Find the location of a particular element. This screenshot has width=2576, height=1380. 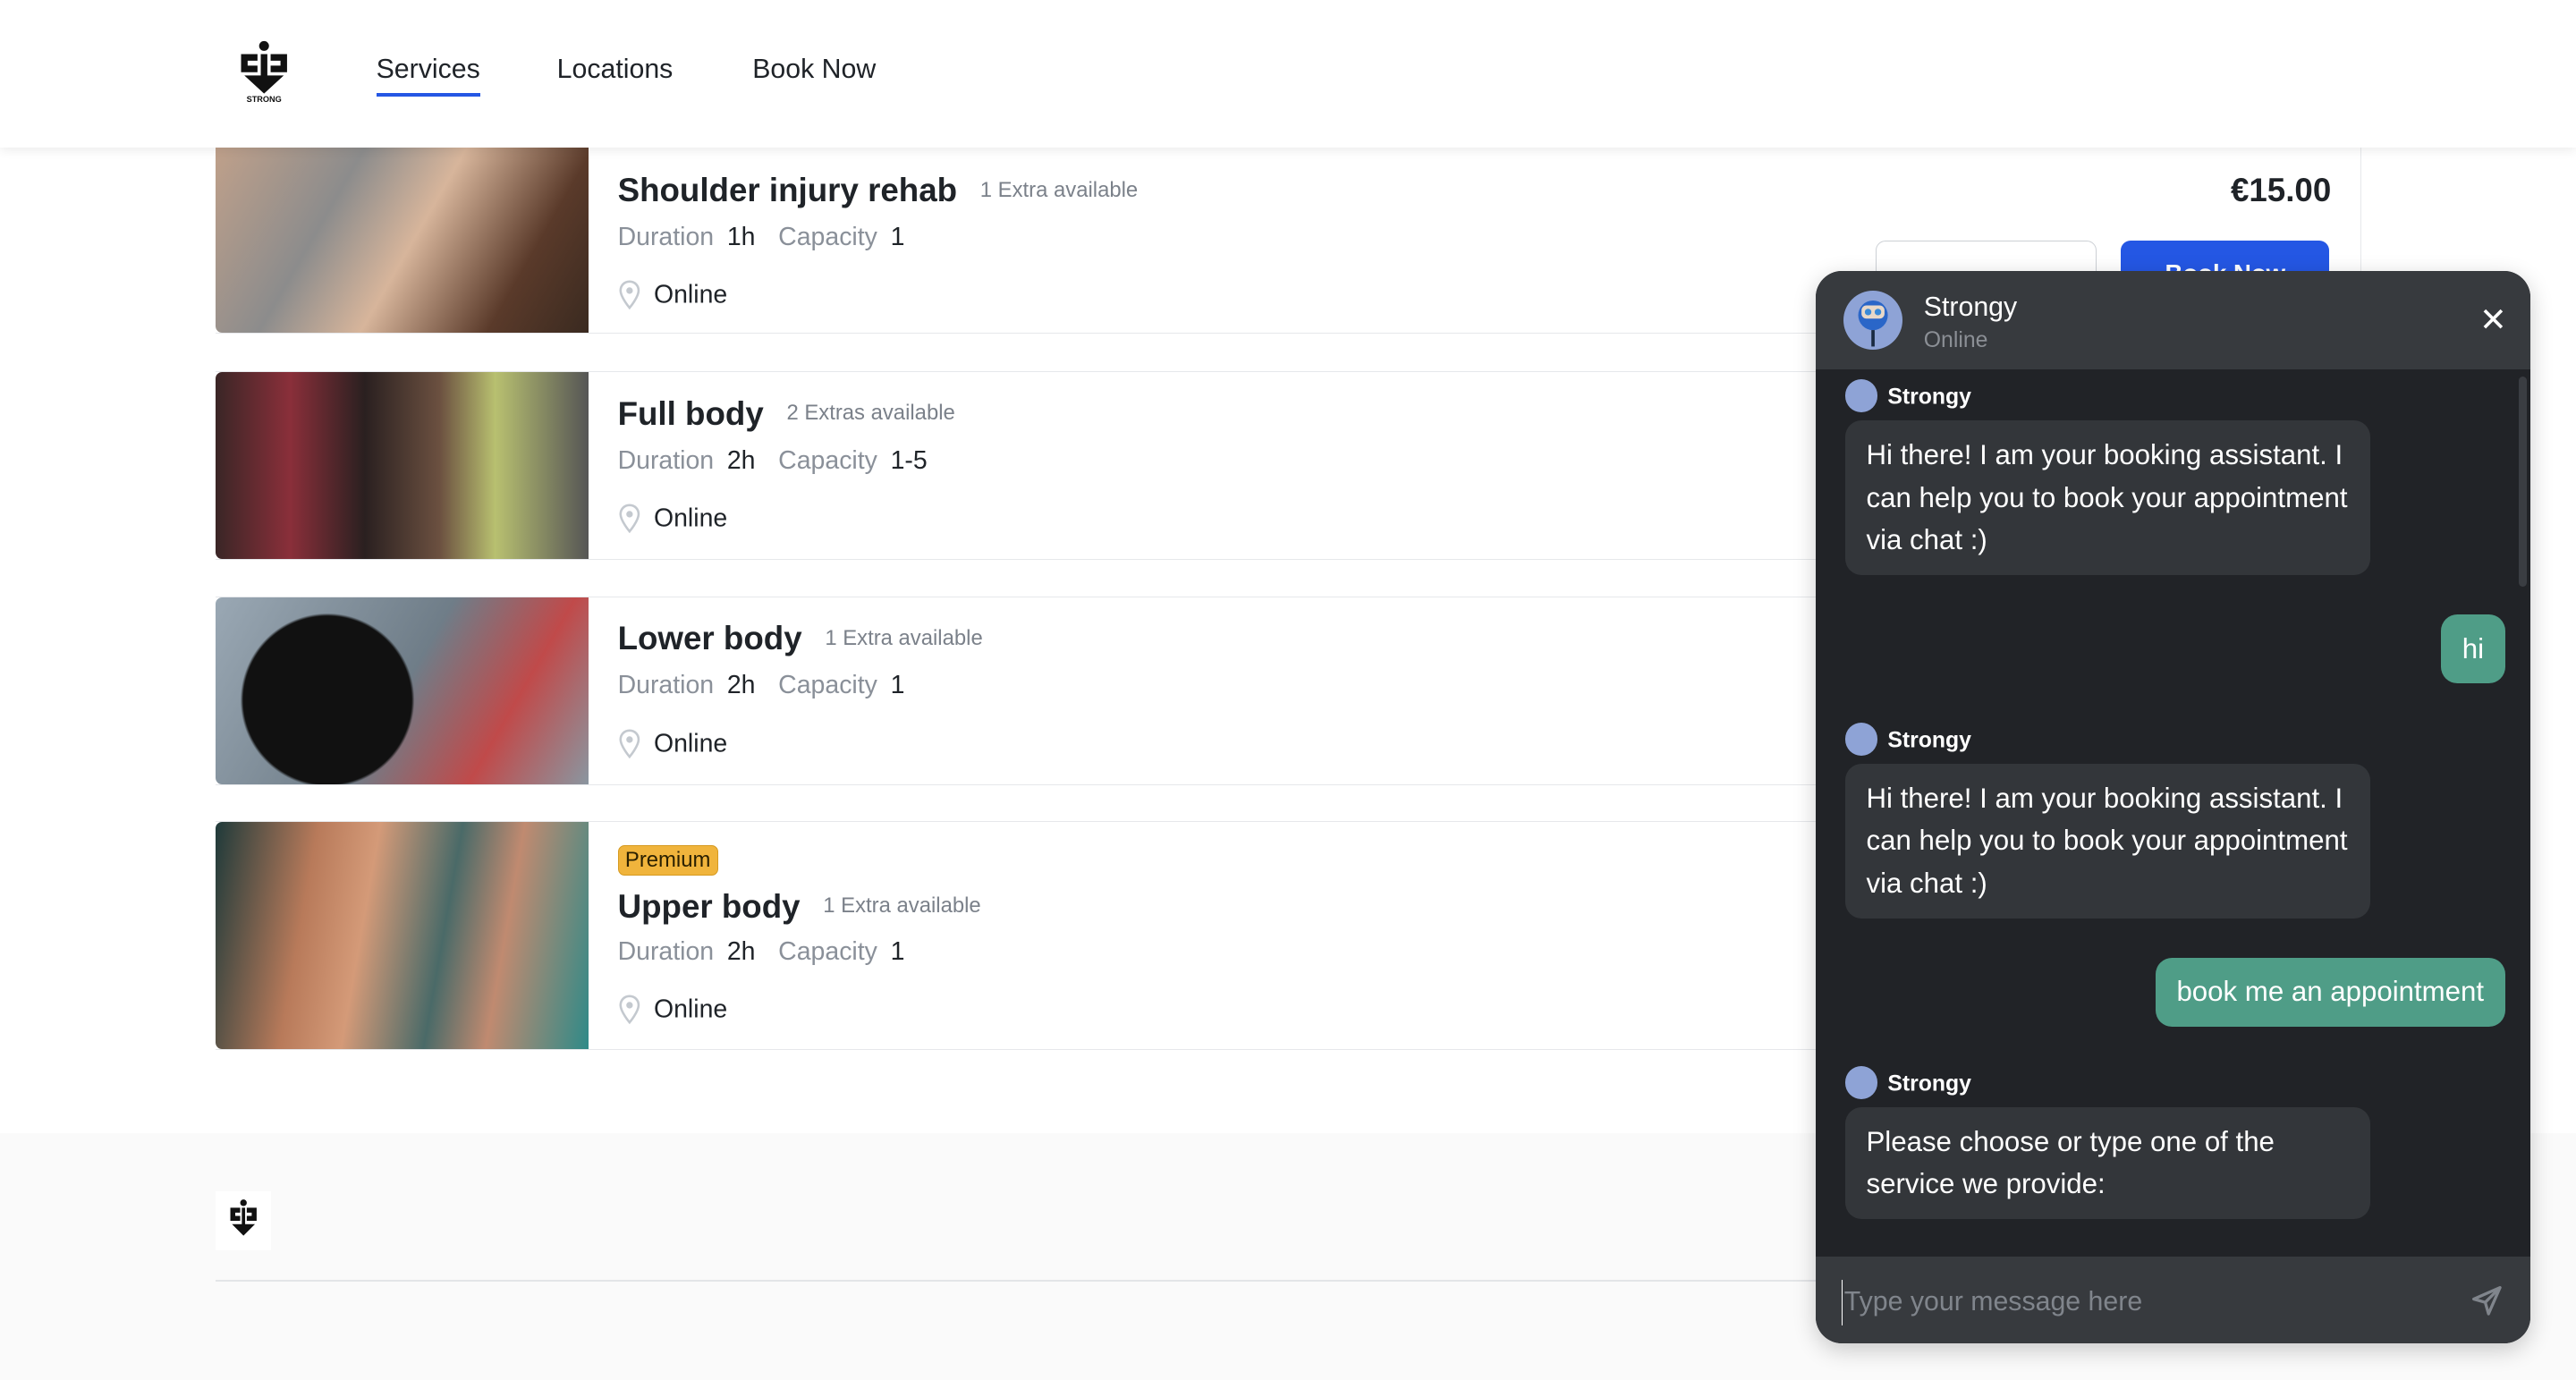

message-input is located at coordinates (2140, 1302).